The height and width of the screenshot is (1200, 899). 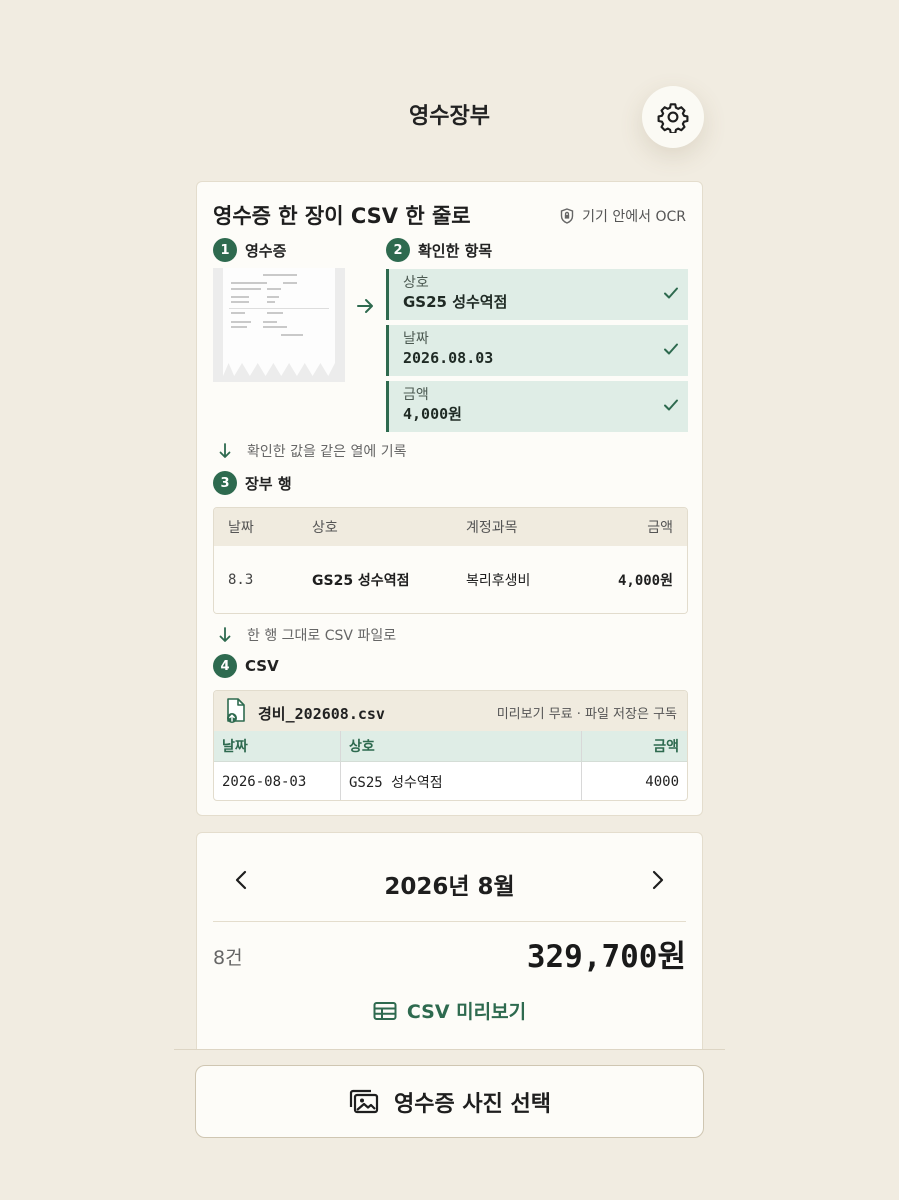 What do you see at coordinates (385, 1010) in the screenshot?
I see `table-icon` at bounding box center [385, 1010].